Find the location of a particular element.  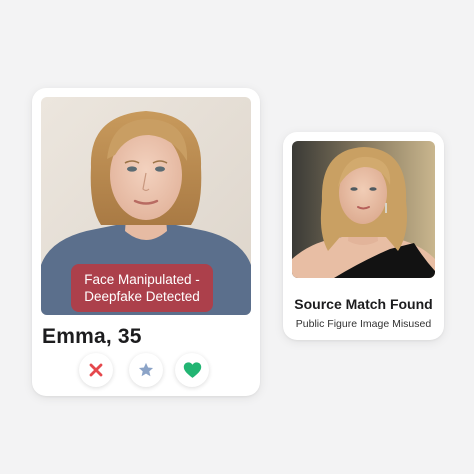

source-photo is located at coordinates (363, 209).